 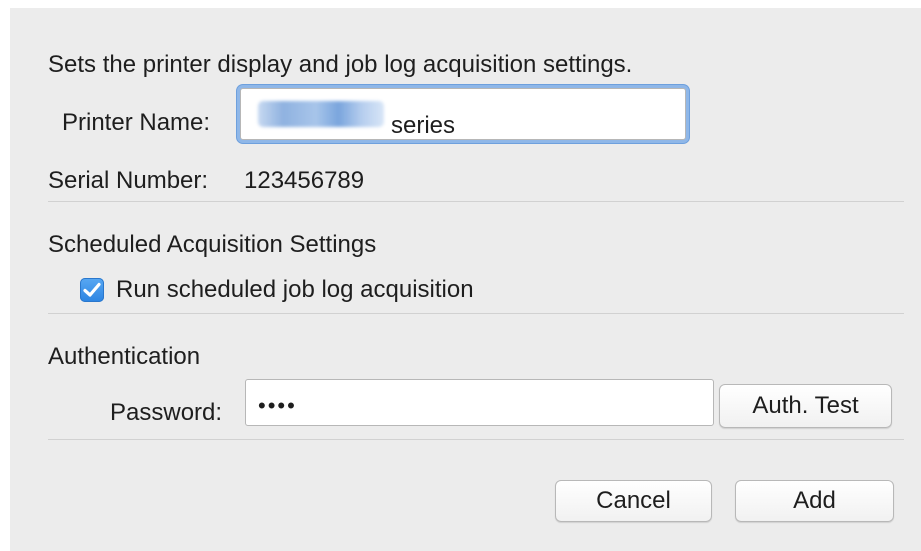 What do you see at coordinates (321, 114) in the screenshot?
I see `printer-name-redaction` at bounding box center [321, 114].